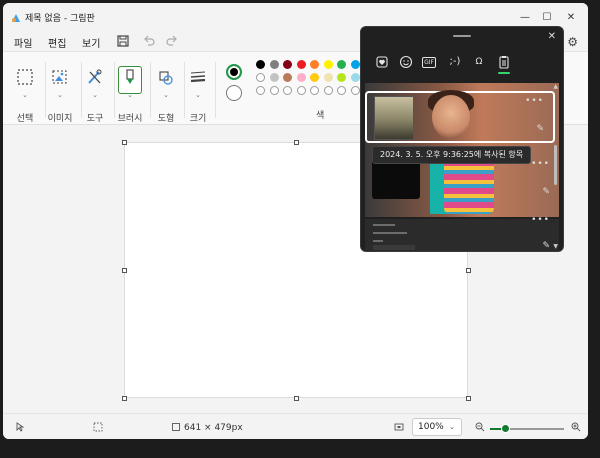  I want to click on scrollbar-thumb, so click(555, 165).